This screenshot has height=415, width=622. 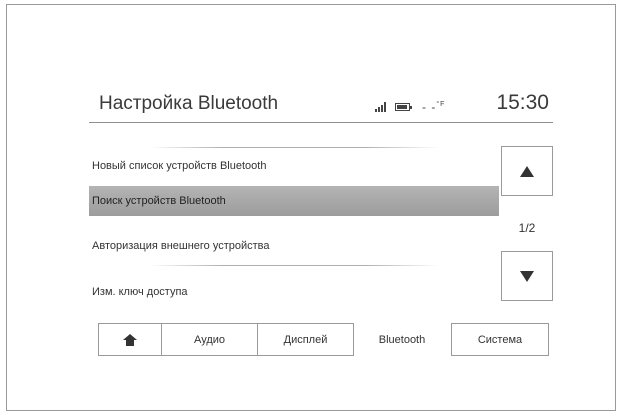 What do you see at coordinates (382, 107) in the screenshot?
I see `signal-strength-icon` at bounding box center [382, 107].